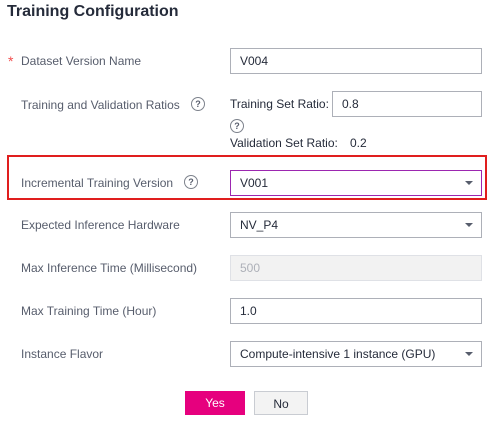  Describe the element at coordinates (89, 311) in the screenshot. I see `max-training-time-label: Max Training Time (Hour)` at that location.